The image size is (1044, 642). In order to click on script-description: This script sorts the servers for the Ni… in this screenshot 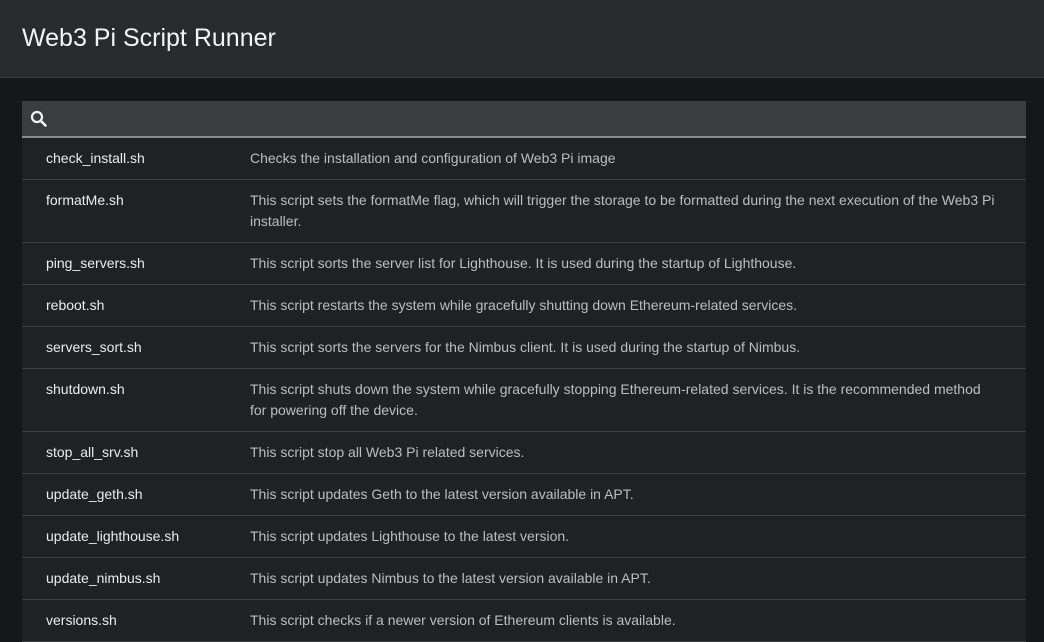, I will do `click(525, 347)`.